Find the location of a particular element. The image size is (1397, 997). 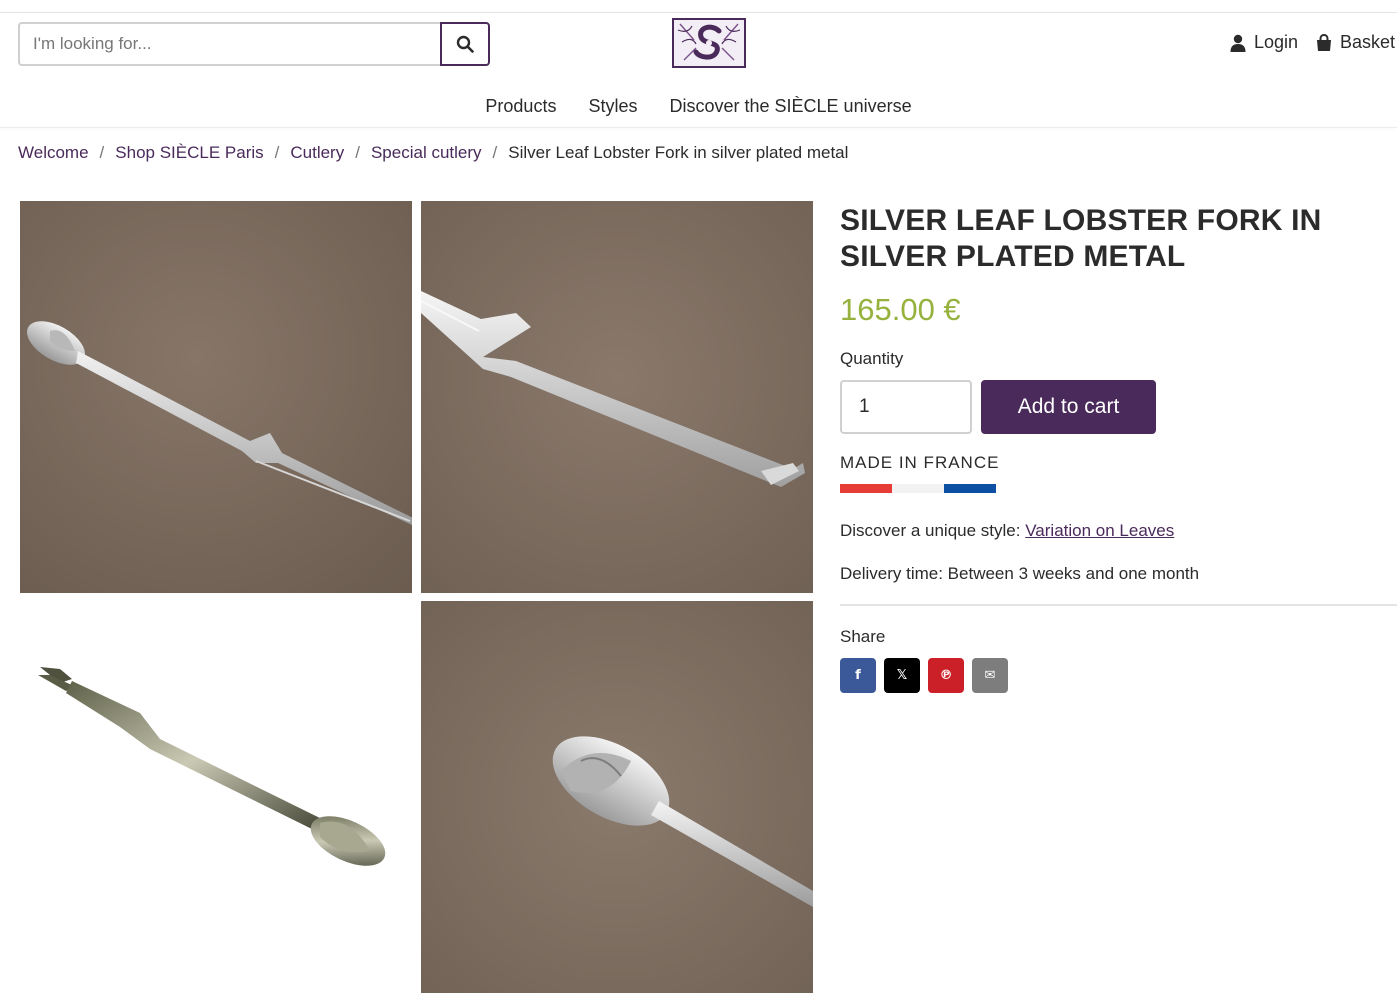

quantity-label: Quantity is located at coordinates (872, 358).